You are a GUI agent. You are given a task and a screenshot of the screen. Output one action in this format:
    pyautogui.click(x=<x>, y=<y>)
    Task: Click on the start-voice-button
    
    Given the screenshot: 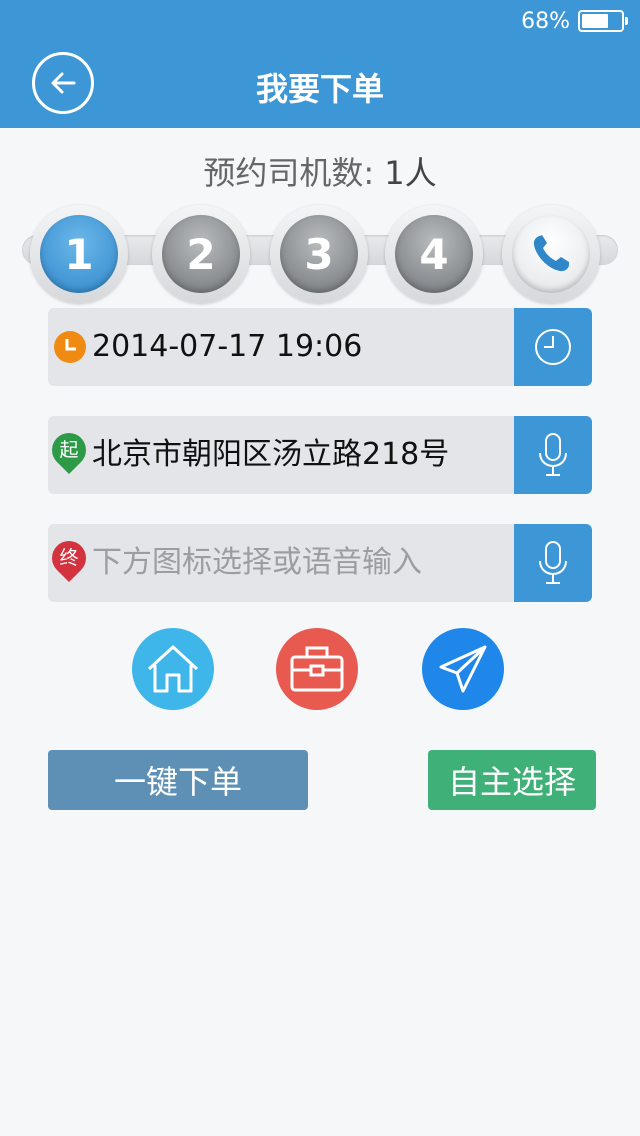 What is the action you would take?
    pyautogui.click(x=553, y=455)
    